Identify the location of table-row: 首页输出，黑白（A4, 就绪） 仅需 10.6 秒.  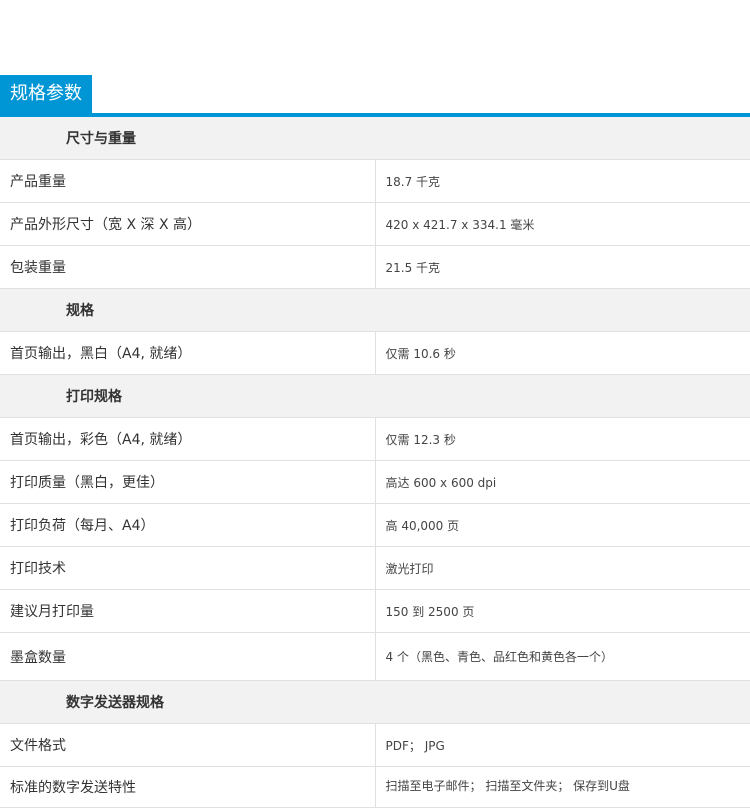
(375, 353).